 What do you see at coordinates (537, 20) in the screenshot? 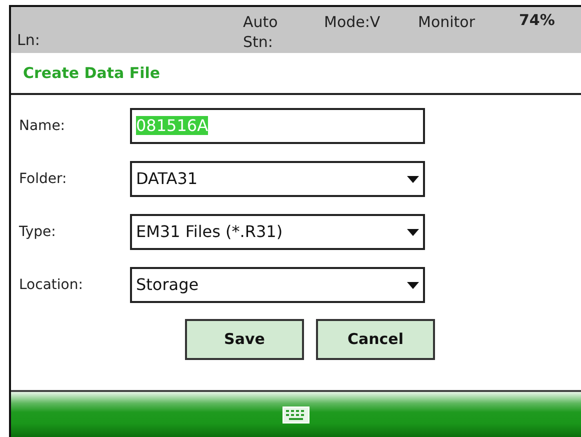
I see `battery-level: 74%` at bounding box center [537, 20].